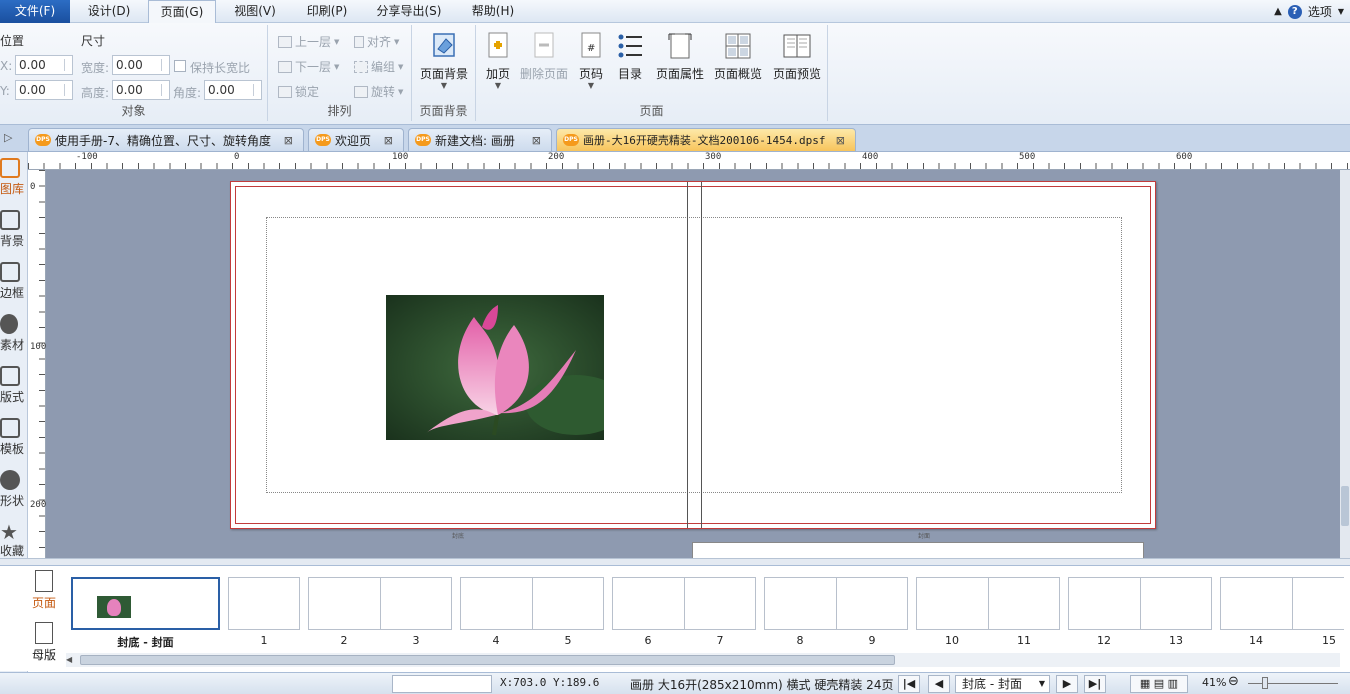 The image size is (1350, 694). What do you see at coordinates (591, 57) in the screenshot?
I see `page-number-button: # 页码 ▼` at bounding box center [591, 57].